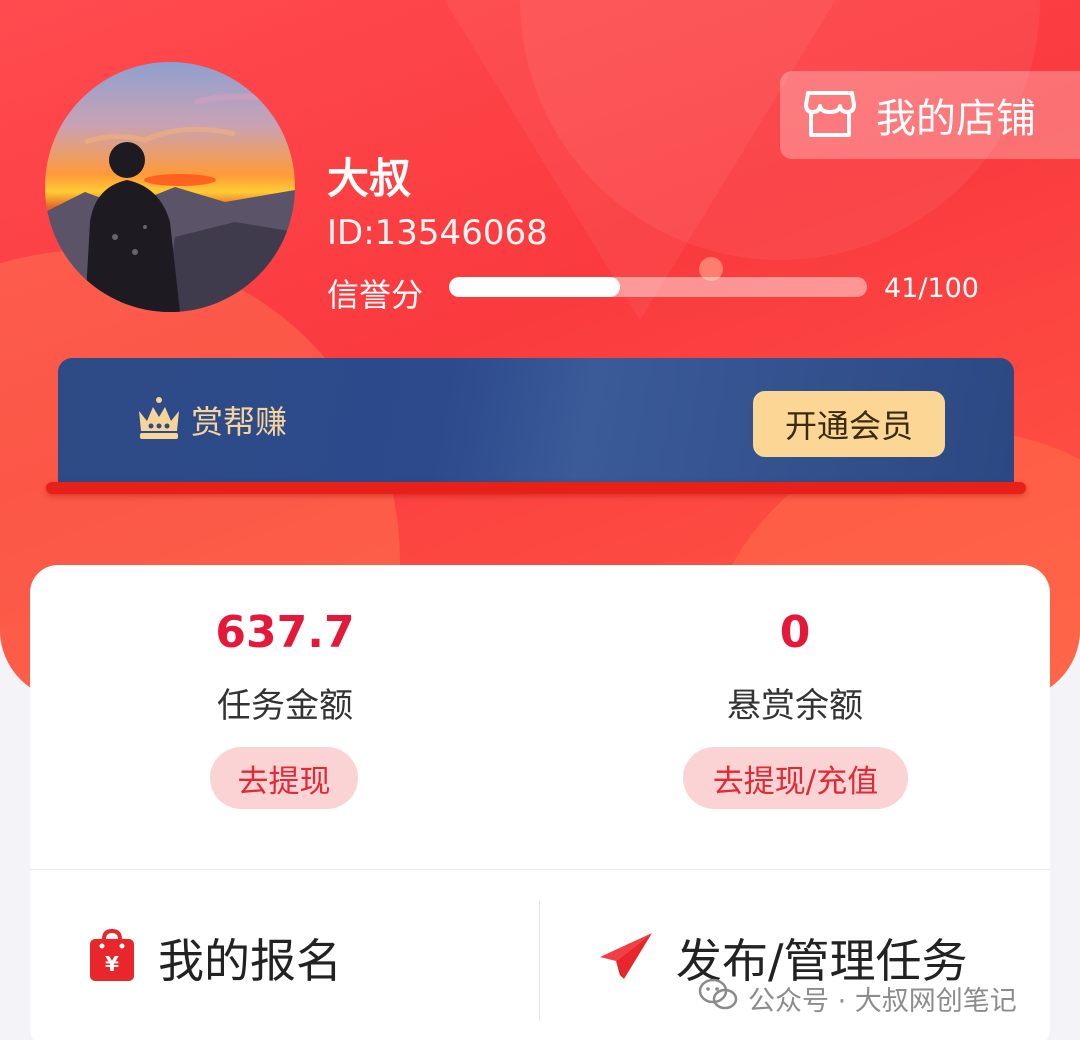 This screenshot has width=1080, height=1040. Describe the element at coordinates (718, 998) in the screenshot. I see `wechat-icon` at that location.